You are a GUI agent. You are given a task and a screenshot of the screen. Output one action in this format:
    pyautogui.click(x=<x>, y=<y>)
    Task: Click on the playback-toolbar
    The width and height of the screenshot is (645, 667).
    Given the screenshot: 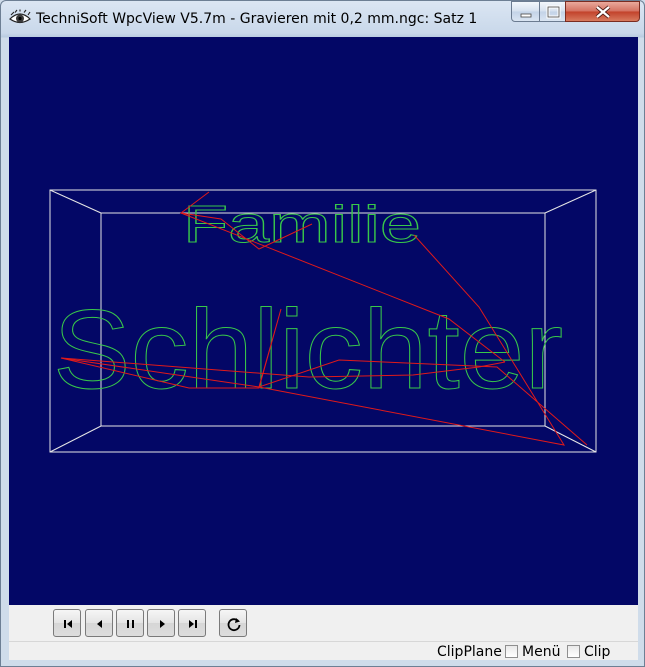 What is the action you would take?
    pyautogui.click(x=323, y=623)
    